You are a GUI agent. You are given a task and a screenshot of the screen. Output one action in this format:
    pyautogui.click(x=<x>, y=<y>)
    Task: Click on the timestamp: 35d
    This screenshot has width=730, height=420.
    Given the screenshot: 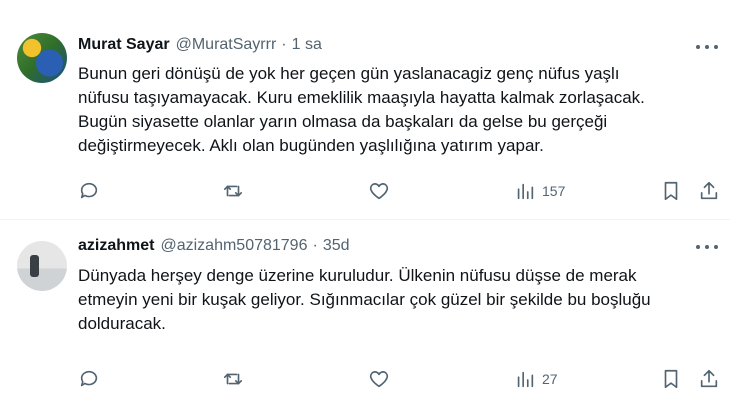 What is the action you would take?
    pyautogui.click(x=336, y=246)
    